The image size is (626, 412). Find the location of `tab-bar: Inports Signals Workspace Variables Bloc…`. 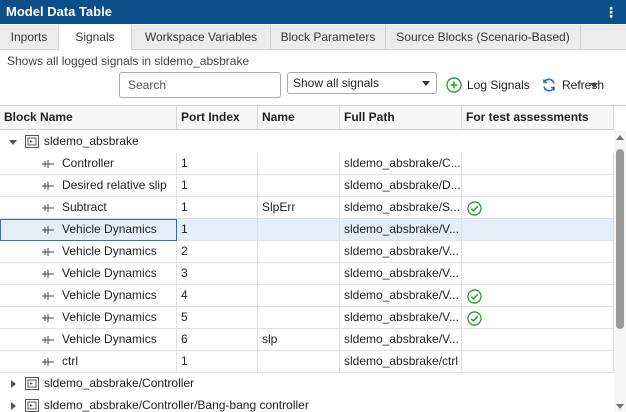

tab-bar: Inports Signals Workspace Variables Bloc… is located at coordinates (313, 38).